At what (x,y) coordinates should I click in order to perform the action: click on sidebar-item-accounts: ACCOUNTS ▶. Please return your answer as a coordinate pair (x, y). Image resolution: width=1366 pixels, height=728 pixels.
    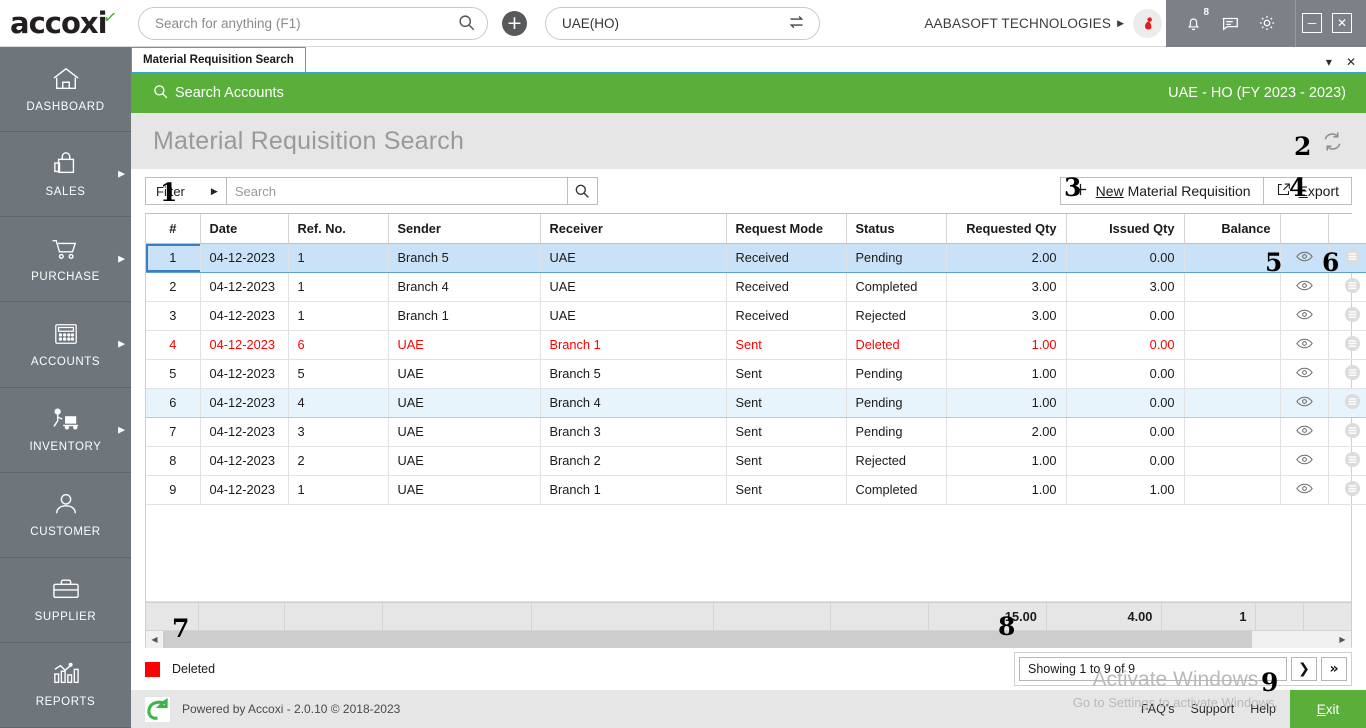
    Looking at the image, I should click on (65, 345).